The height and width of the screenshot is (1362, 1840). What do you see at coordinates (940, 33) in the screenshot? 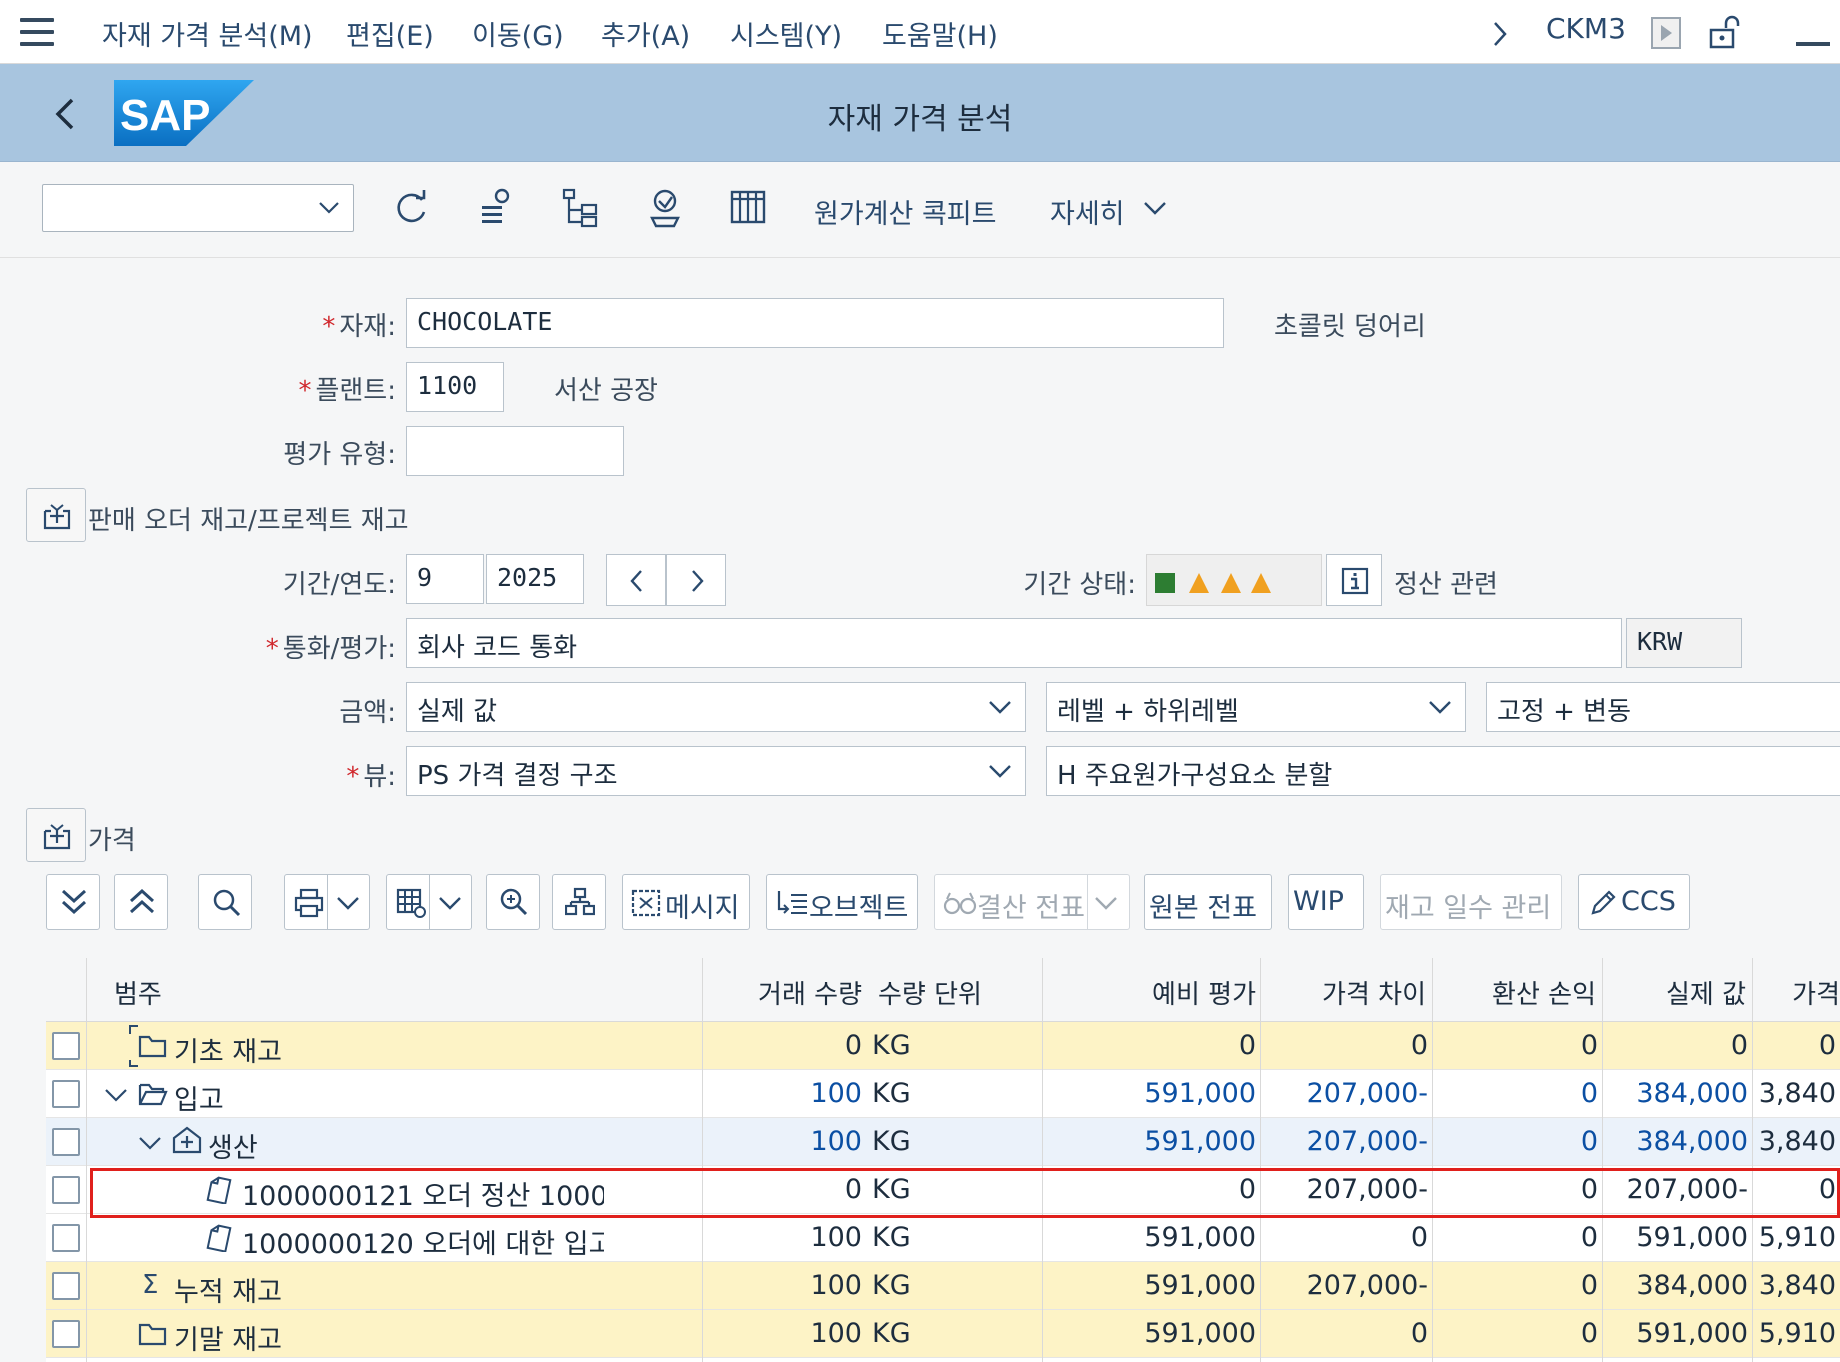
I see `menu-help: 도움말(H)` at bounding box center [940, 33].